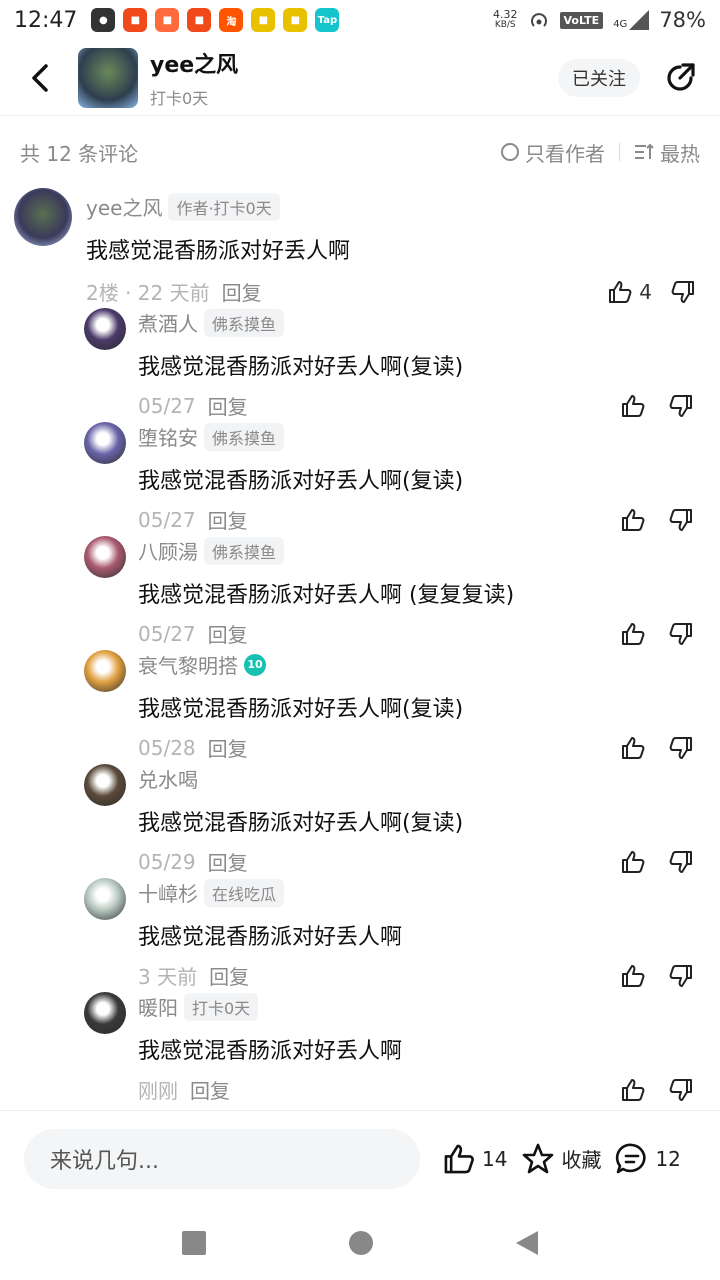 This screenshot has height=1280, width=720. Describe the element at coordinates (392, 816) in the screenshot. I see `reply-item: 兑水喝 我感觉混香肠派对好丢人啊(复读) 05/29 回复` at that location.